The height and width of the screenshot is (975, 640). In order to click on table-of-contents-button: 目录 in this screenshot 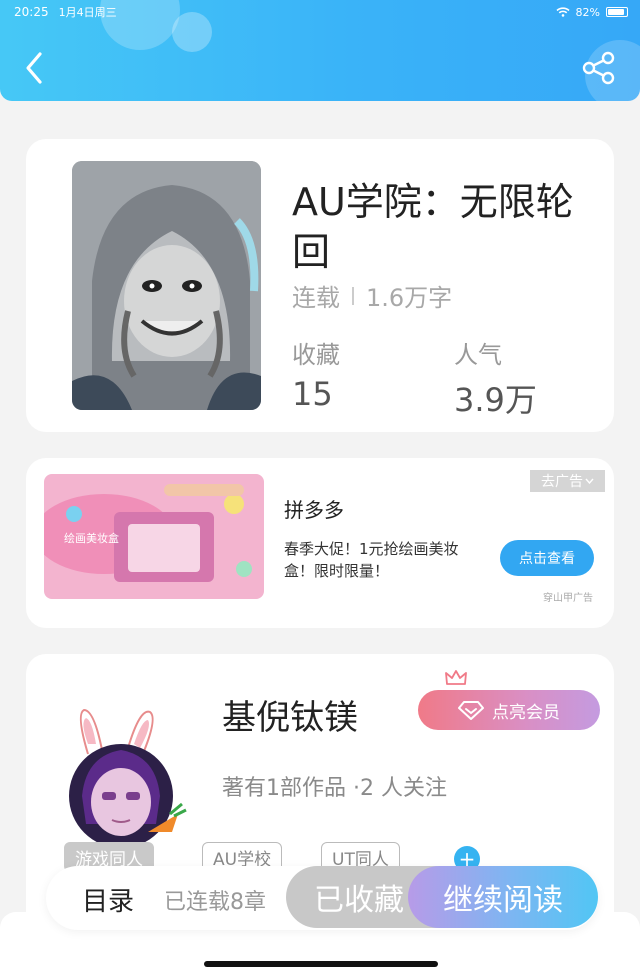, I will do `click(108, 899)`.